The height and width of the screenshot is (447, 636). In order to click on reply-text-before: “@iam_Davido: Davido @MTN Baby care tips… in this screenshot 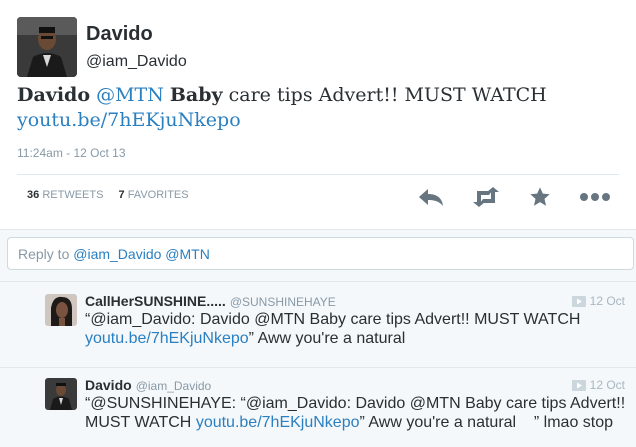, I will do `click(333, 319)`.